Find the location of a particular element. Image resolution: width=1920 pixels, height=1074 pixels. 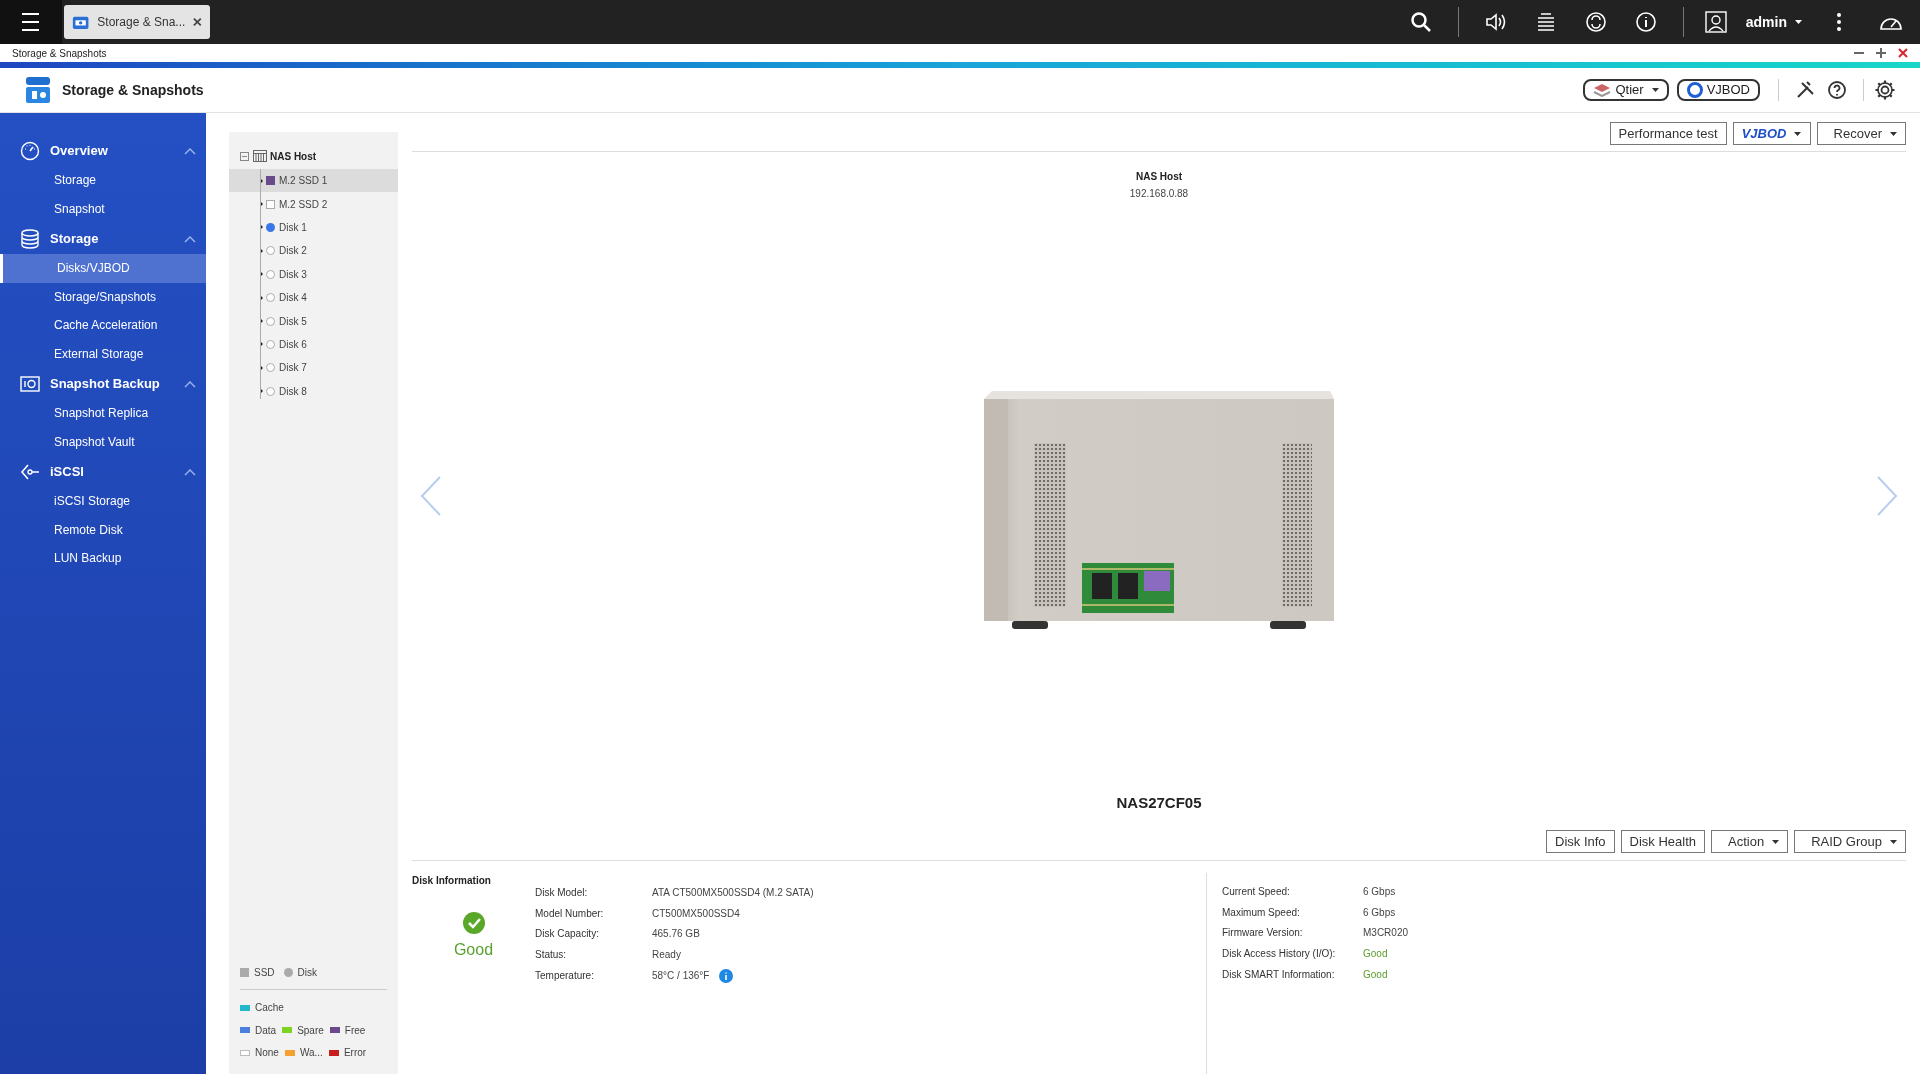

user-icon is located at coordinates (1715, 22).